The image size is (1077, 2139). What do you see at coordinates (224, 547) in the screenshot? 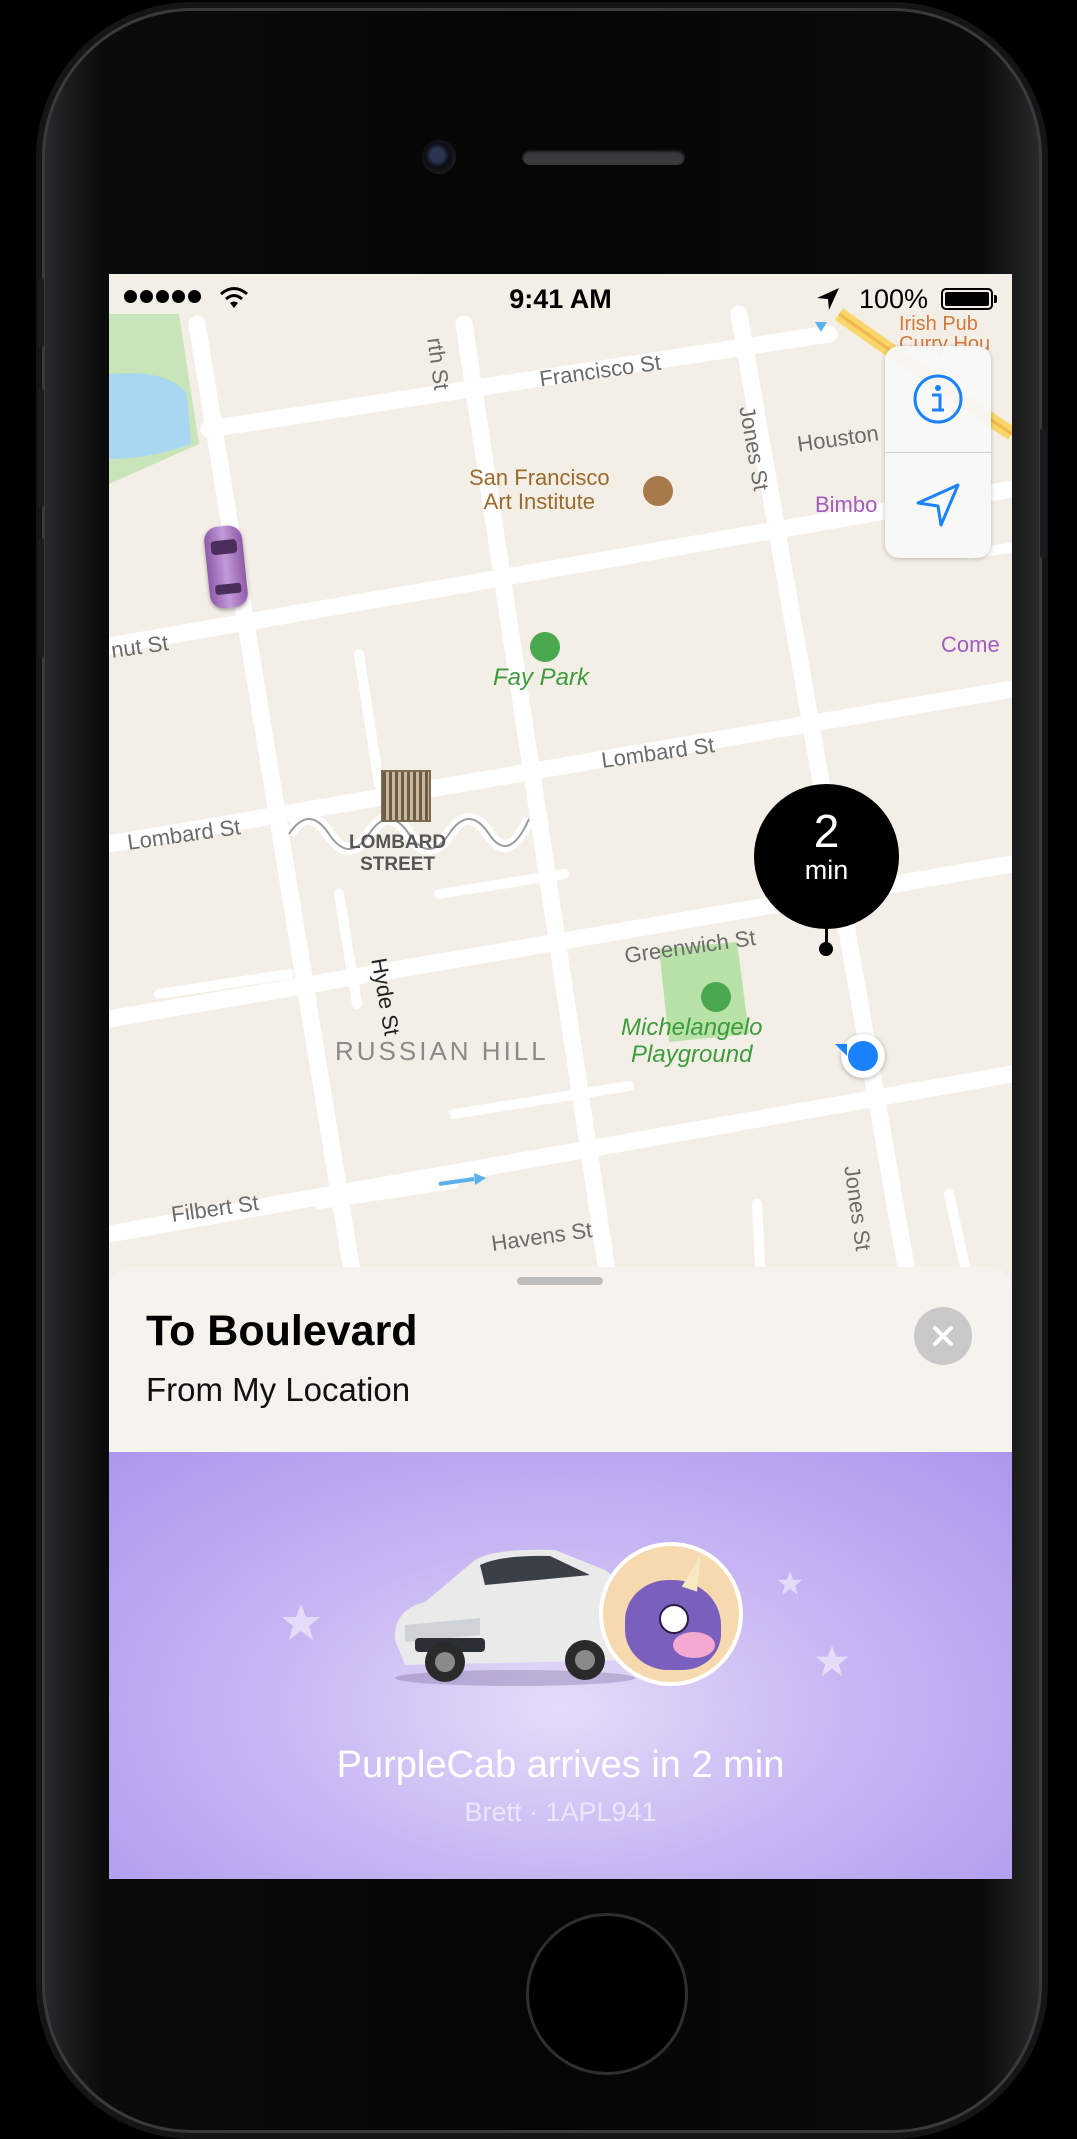
I see `car-windshield` at bounding box center [224, 547].